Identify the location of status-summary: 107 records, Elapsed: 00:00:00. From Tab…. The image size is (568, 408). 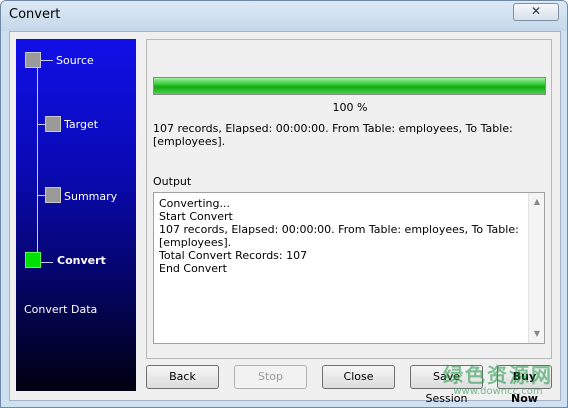
(333, 135).